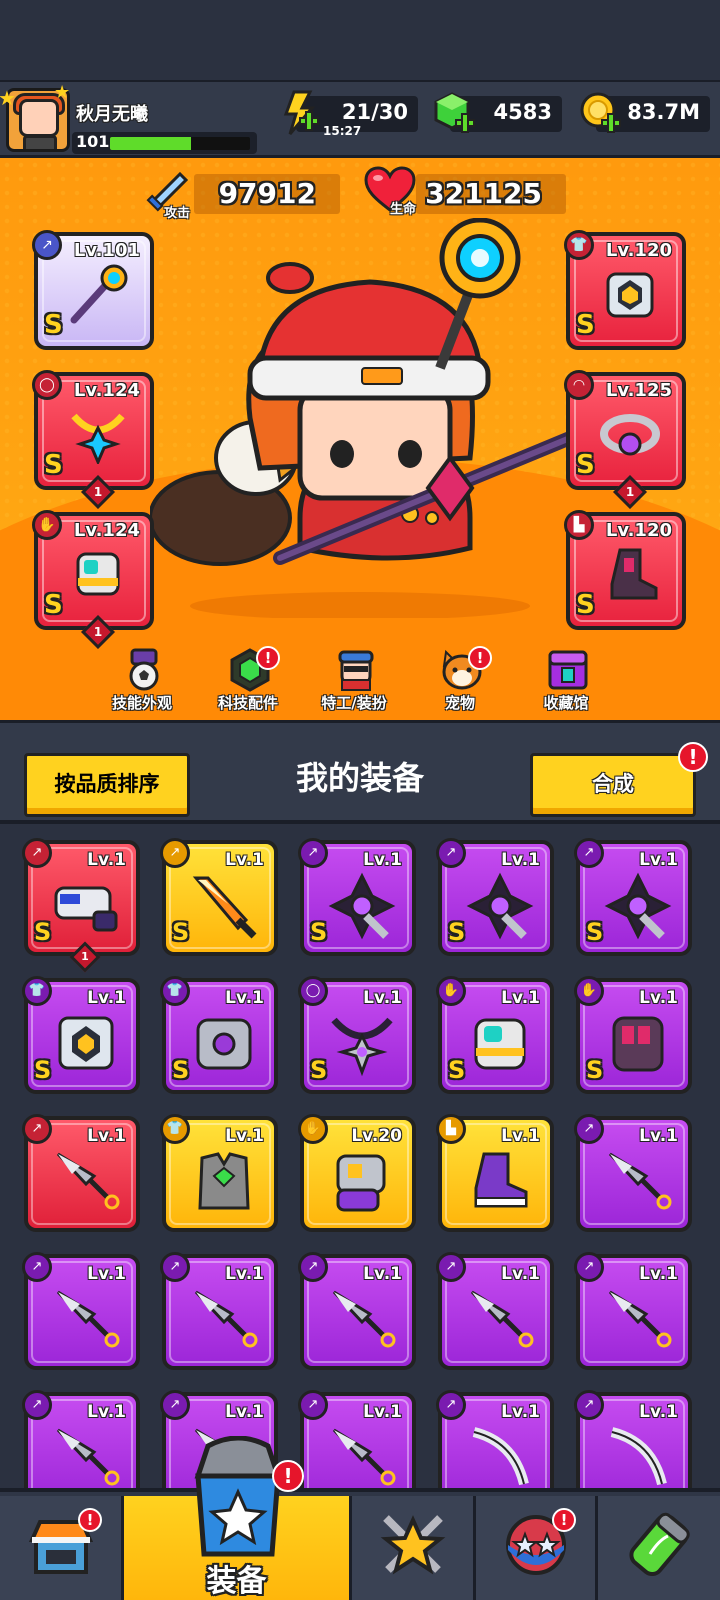  What do you see at coordinates (359, 778) in the screenshot?
I see `panel-title: 我的装备` at bounding box center [359, 778].